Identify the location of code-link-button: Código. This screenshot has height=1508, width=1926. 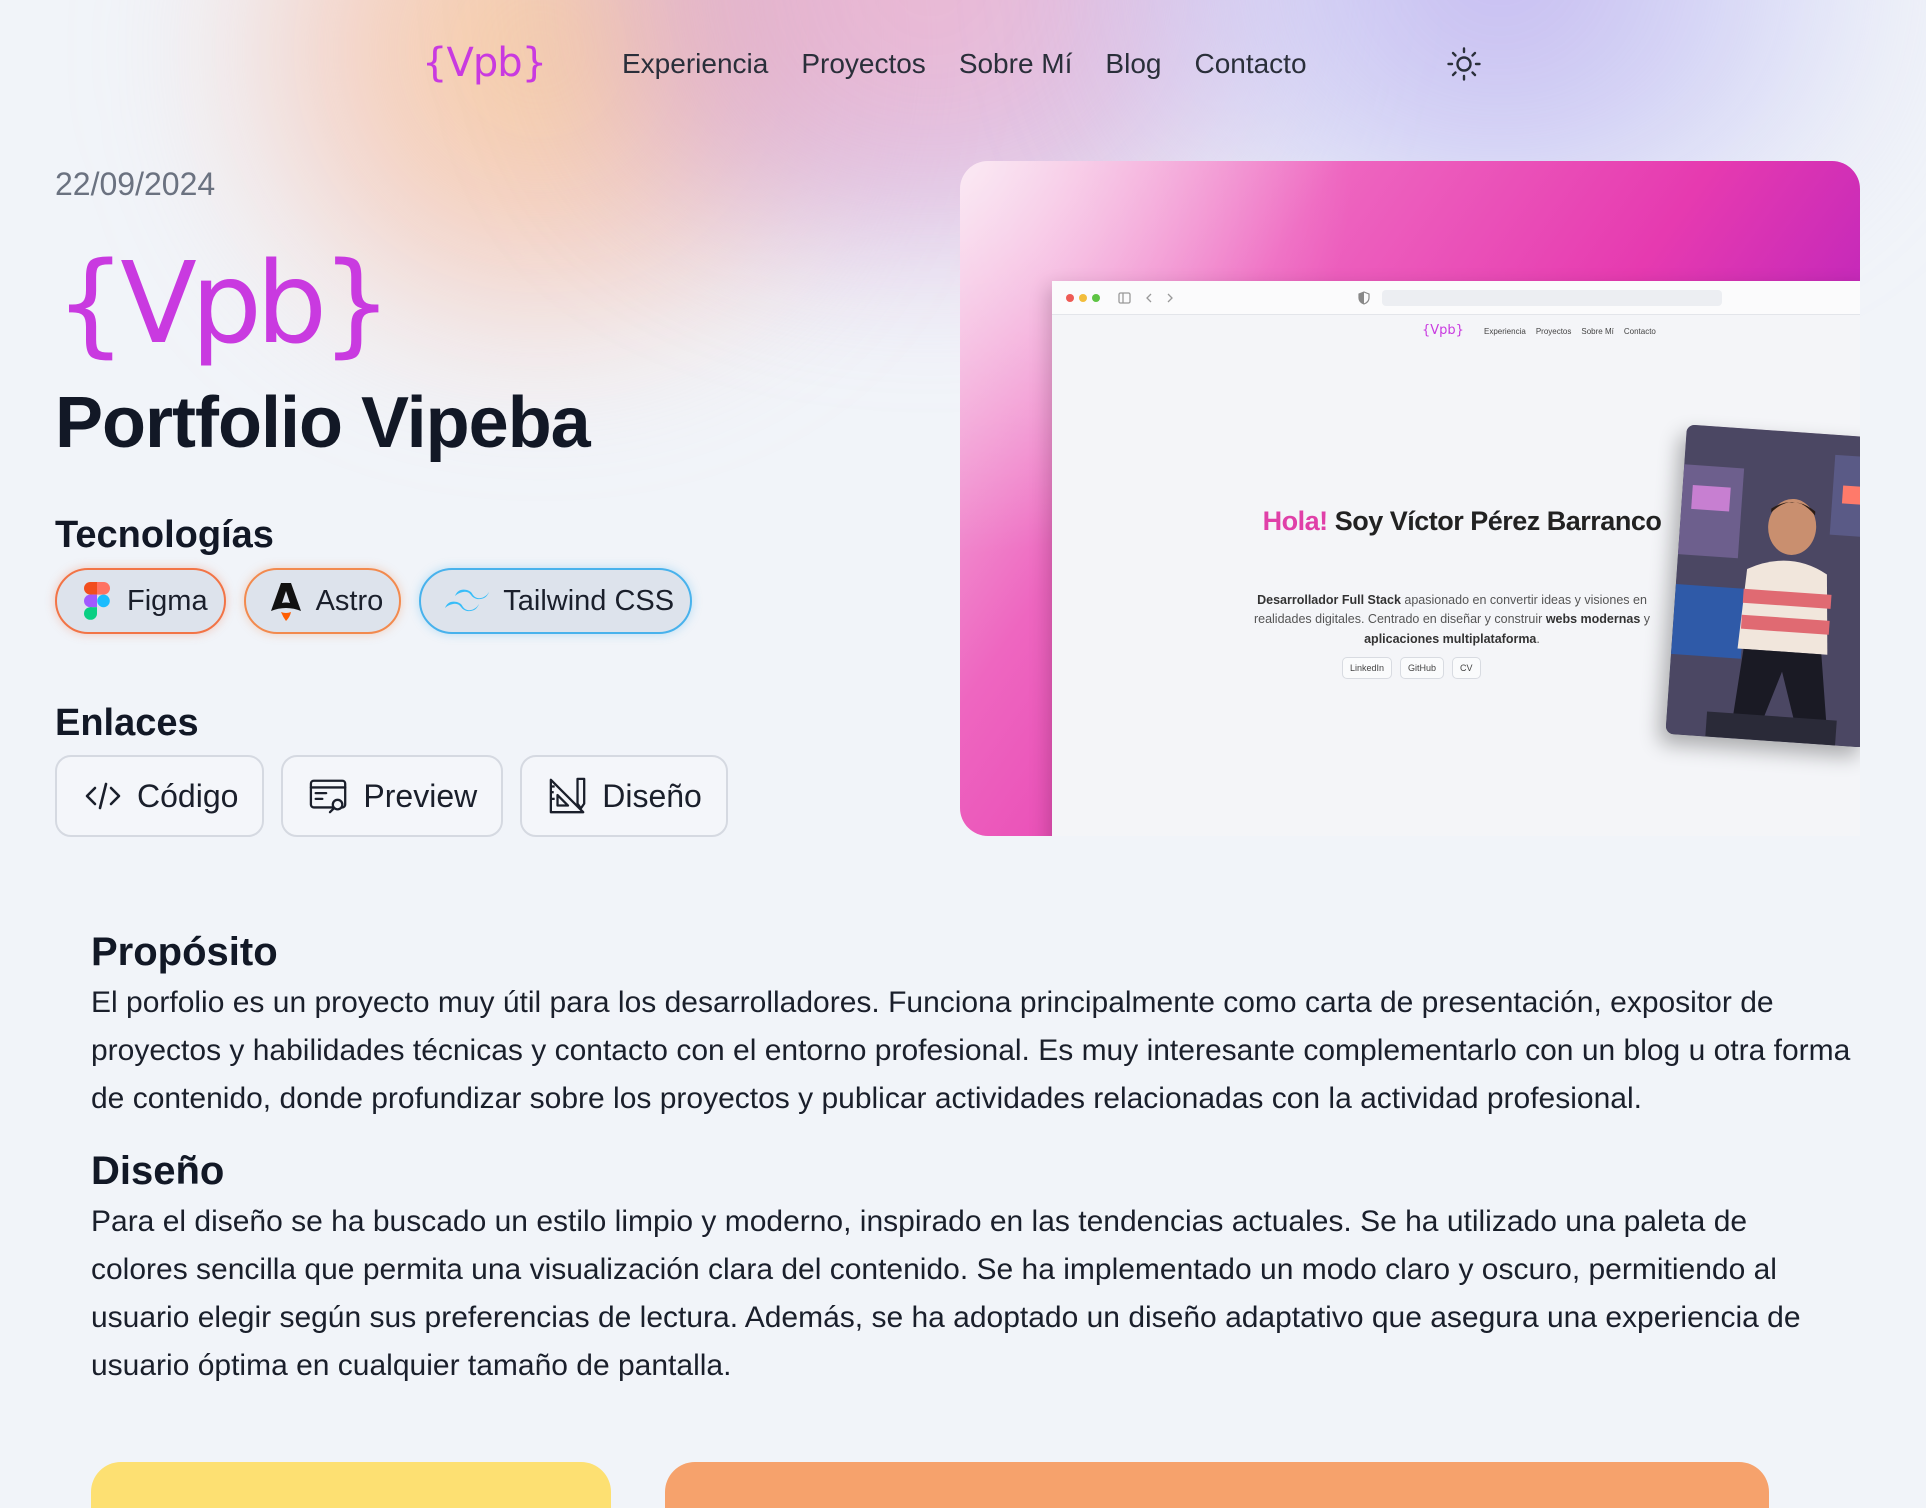
(160, 796).